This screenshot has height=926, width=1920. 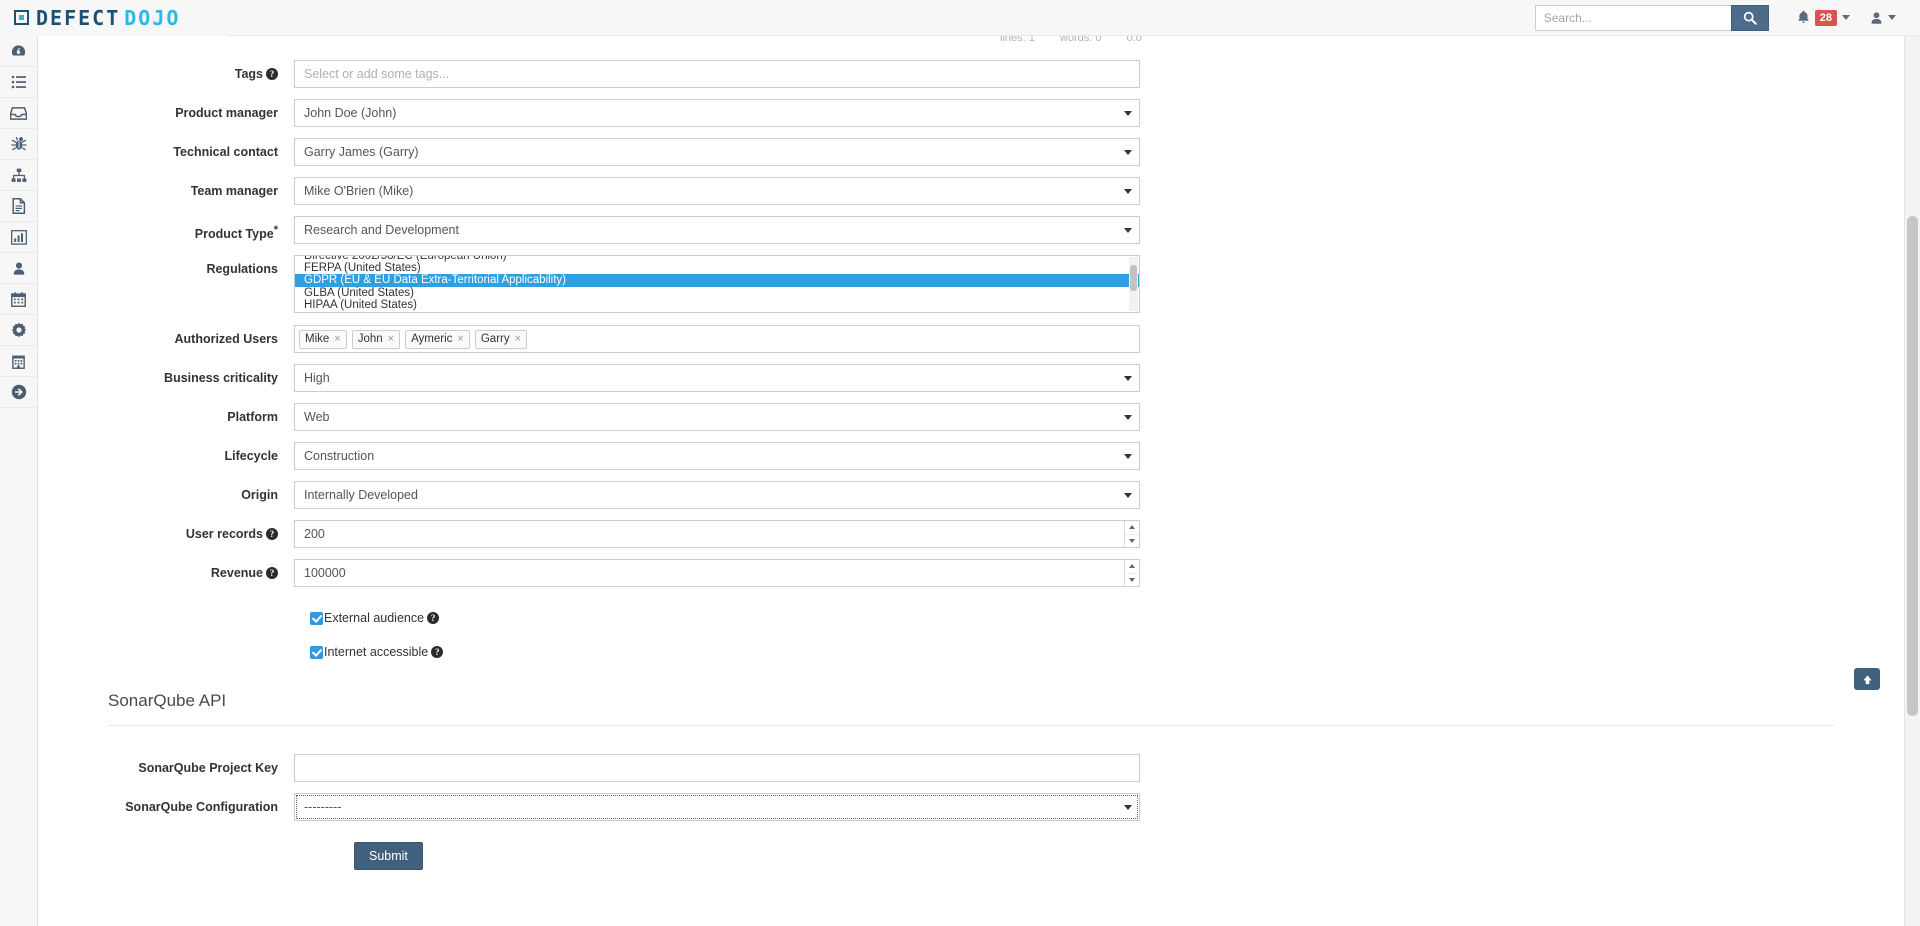 What do you see at coordinates (1082, 40) in the screenshot?
I see `editor-status-bar: lines: 1 words: 0 0.0` at bounding box center [1082, 40].